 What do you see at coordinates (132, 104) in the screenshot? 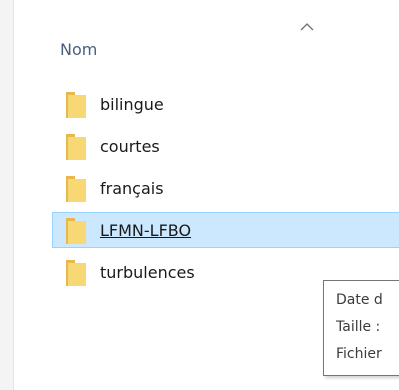
I see `file-list-item-label: bilingue` at bounding box center [132, 104].